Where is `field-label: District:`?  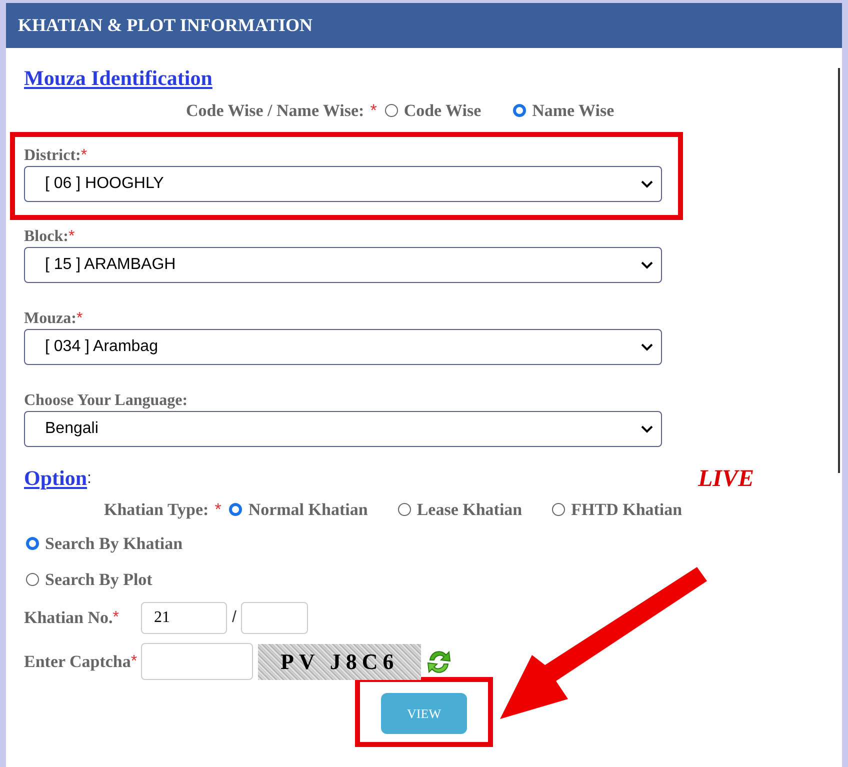
field-label: District: is located at coordinates (52, 156).